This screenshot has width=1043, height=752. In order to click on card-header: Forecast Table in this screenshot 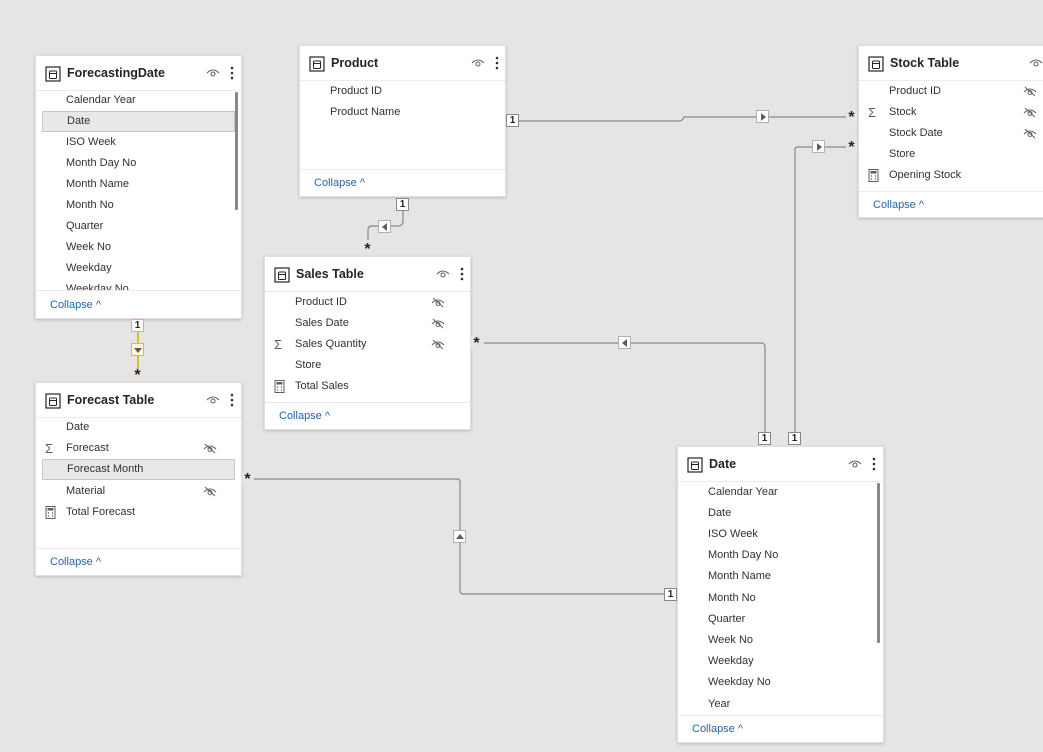, I will do `click(138, 400)`.